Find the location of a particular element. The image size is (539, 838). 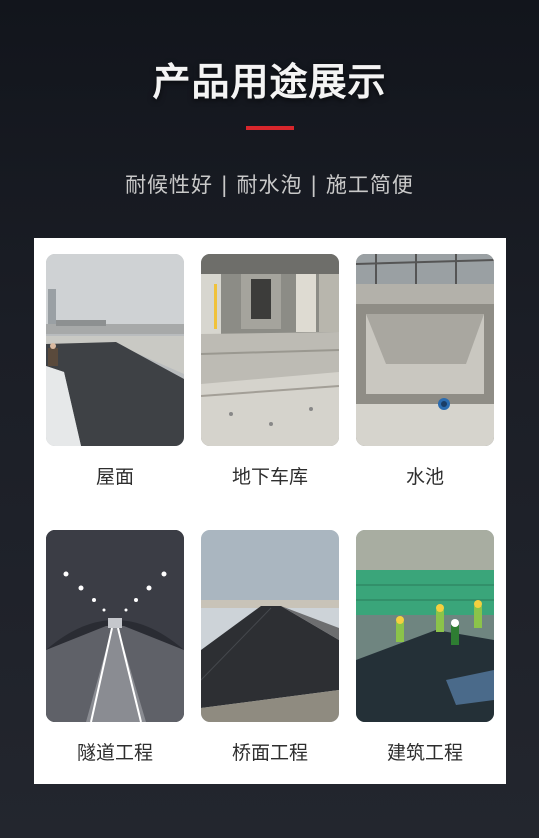

gallery-card-bridge: 桥面工程 is located at coordinates (270, 648).